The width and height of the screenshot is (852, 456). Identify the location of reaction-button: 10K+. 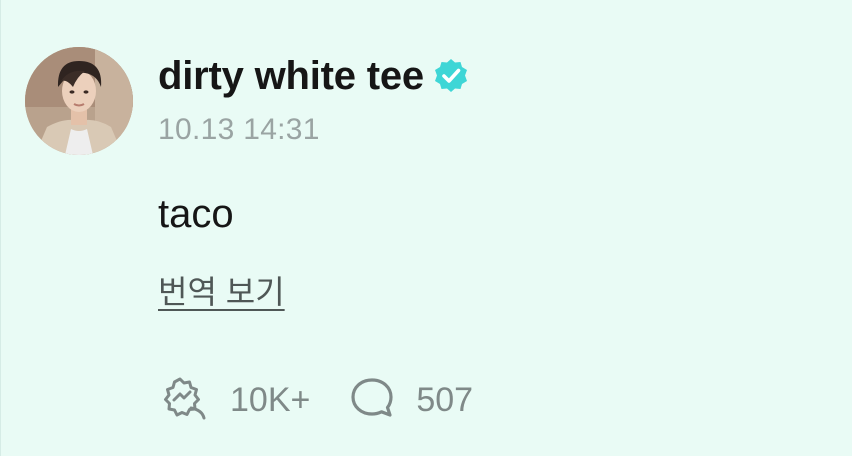
(234, 400).